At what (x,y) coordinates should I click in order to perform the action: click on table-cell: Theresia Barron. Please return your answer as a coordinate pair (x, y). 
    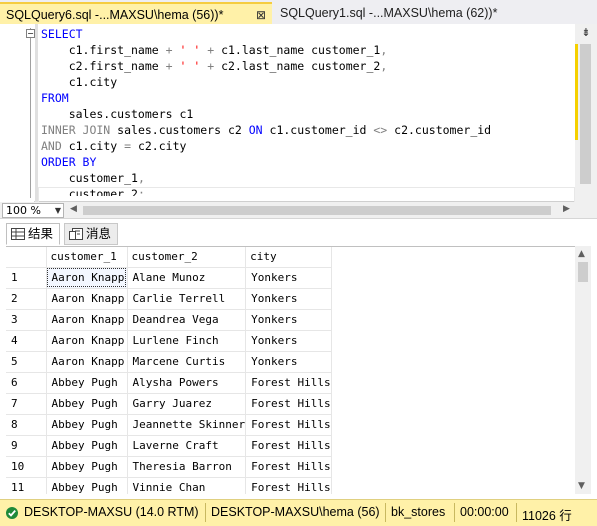
    Looking at the image, I should click on (187, 467).